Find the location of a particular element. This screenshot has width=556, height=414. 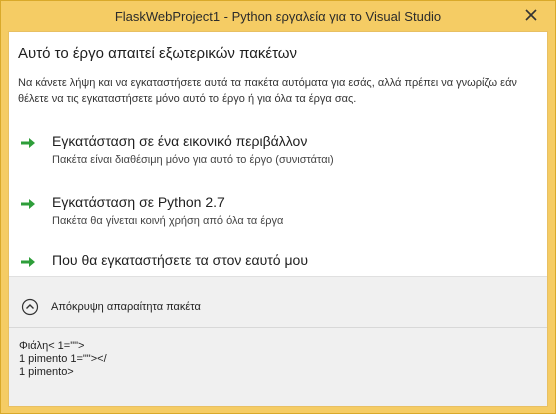

package-line: Φιάλη< 1=""> is located at coordinates (52, 346).